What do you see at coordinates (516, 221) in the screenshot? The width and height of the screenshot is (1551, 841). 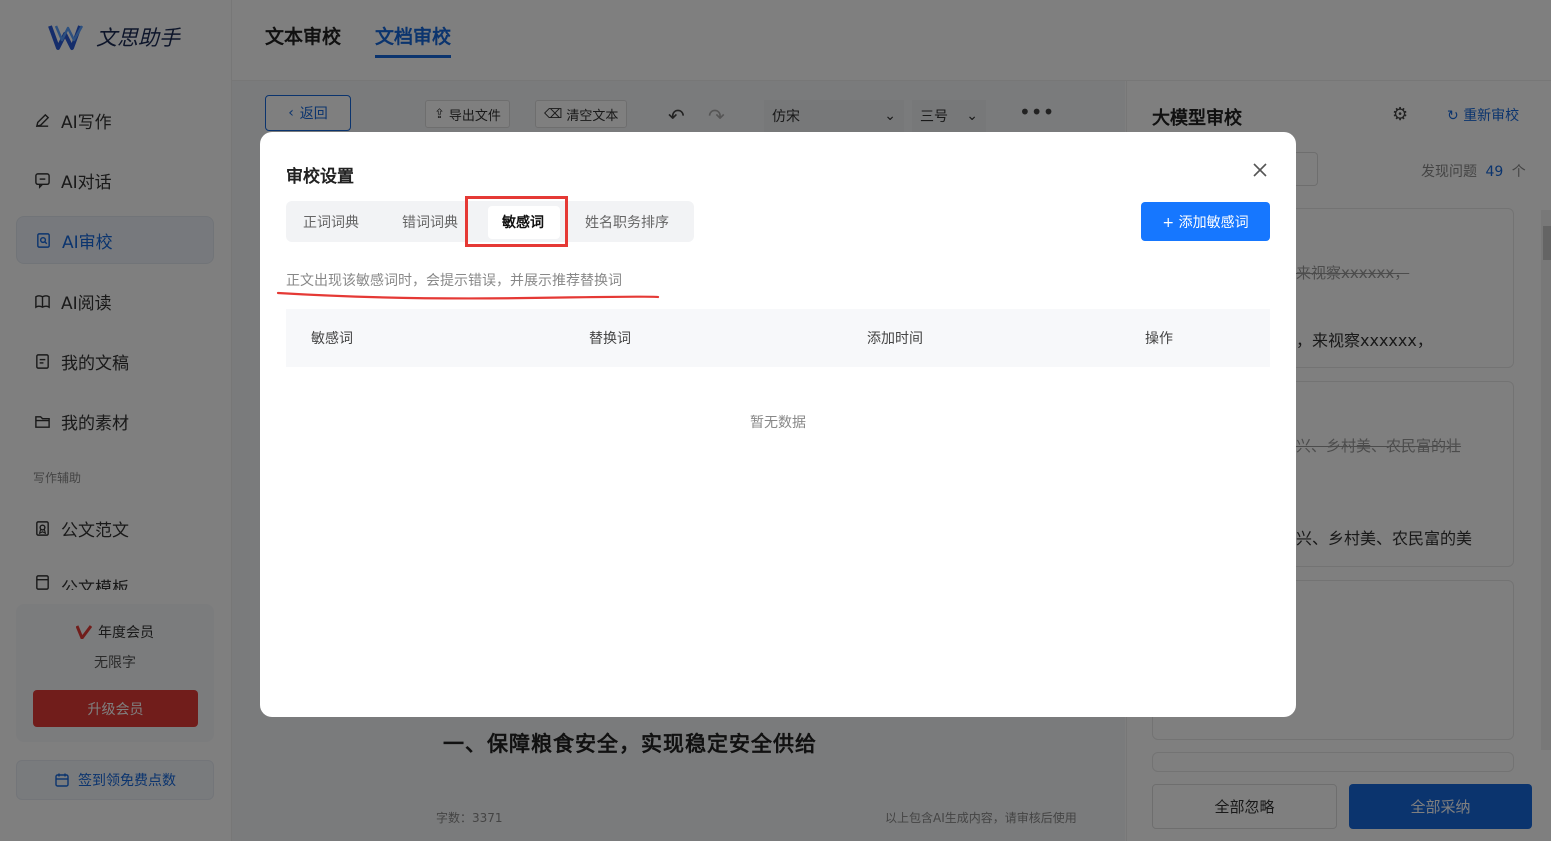 I see `highlight-box` at bounding box center [516, 221].